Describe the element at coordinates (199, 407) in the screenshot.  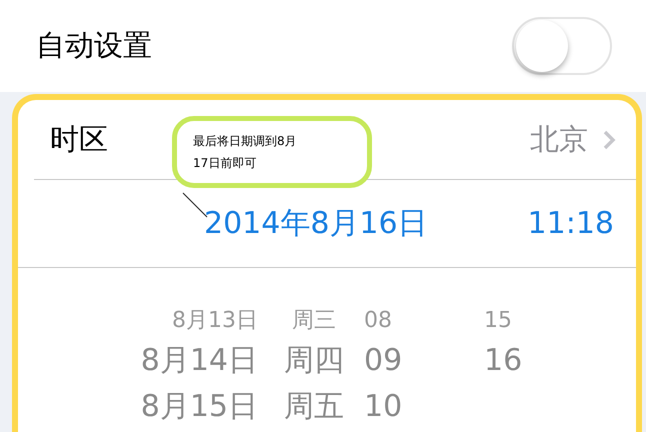
I see `picker-date: 8月15日` at that location.